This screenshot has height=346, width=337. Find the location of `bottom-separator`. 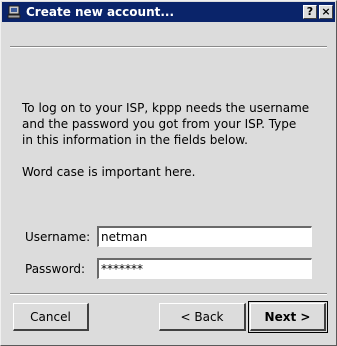

bottom-separator is located at coordinates (168, 294).